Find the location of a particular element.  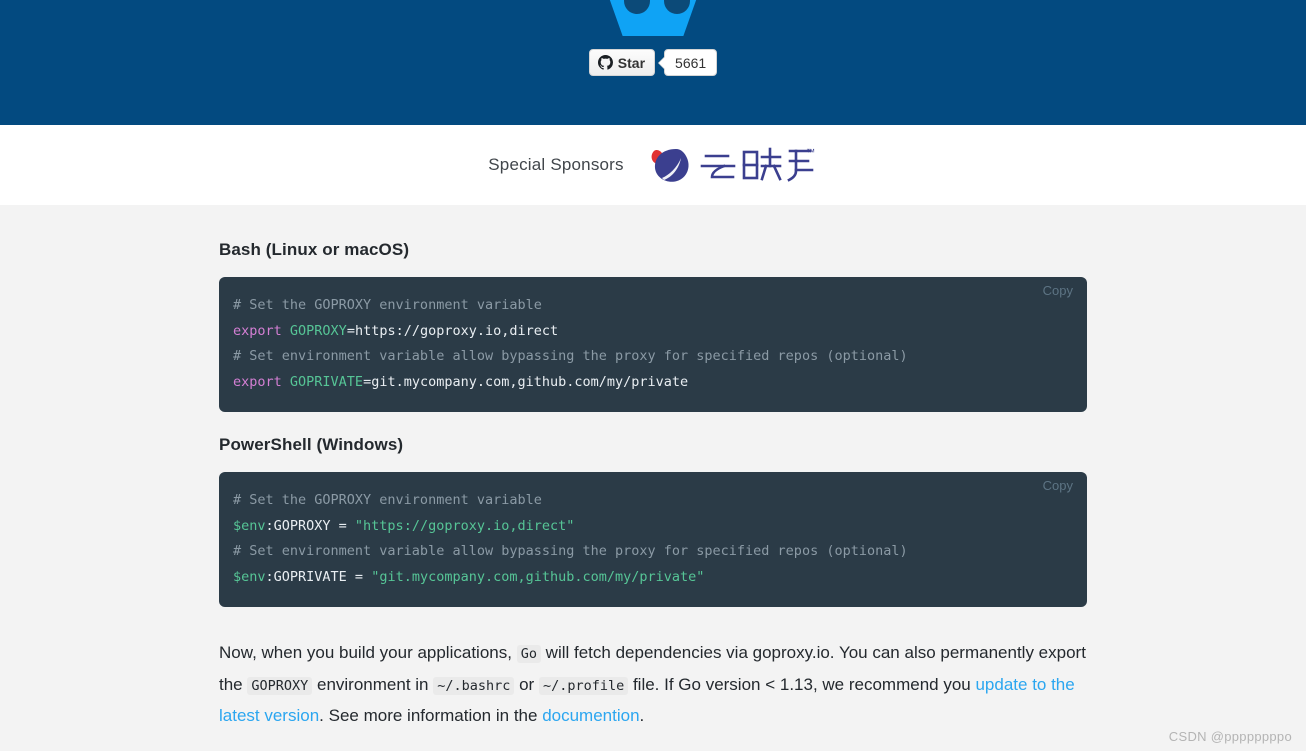

bash-section-title: Bash (Linux or macOS) is located at coordinates (314, 249).